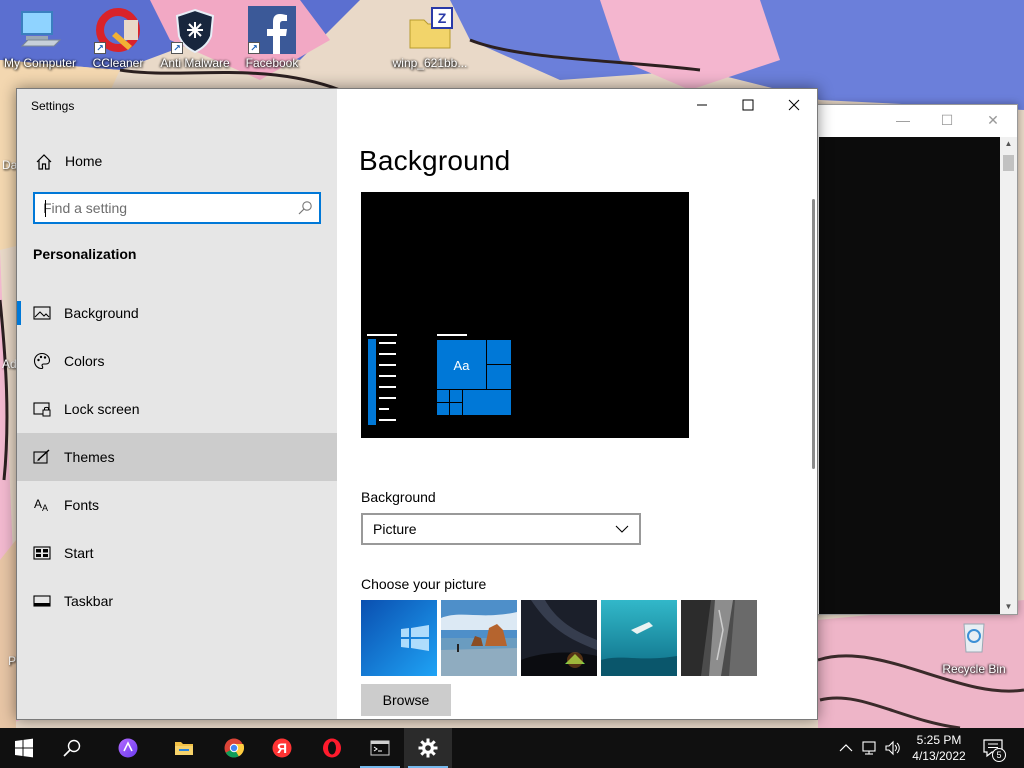 The height and width of the screenshot is (768, 1024). I want to click on picture-thumbnail-beach-rocks, so click(479, 638).